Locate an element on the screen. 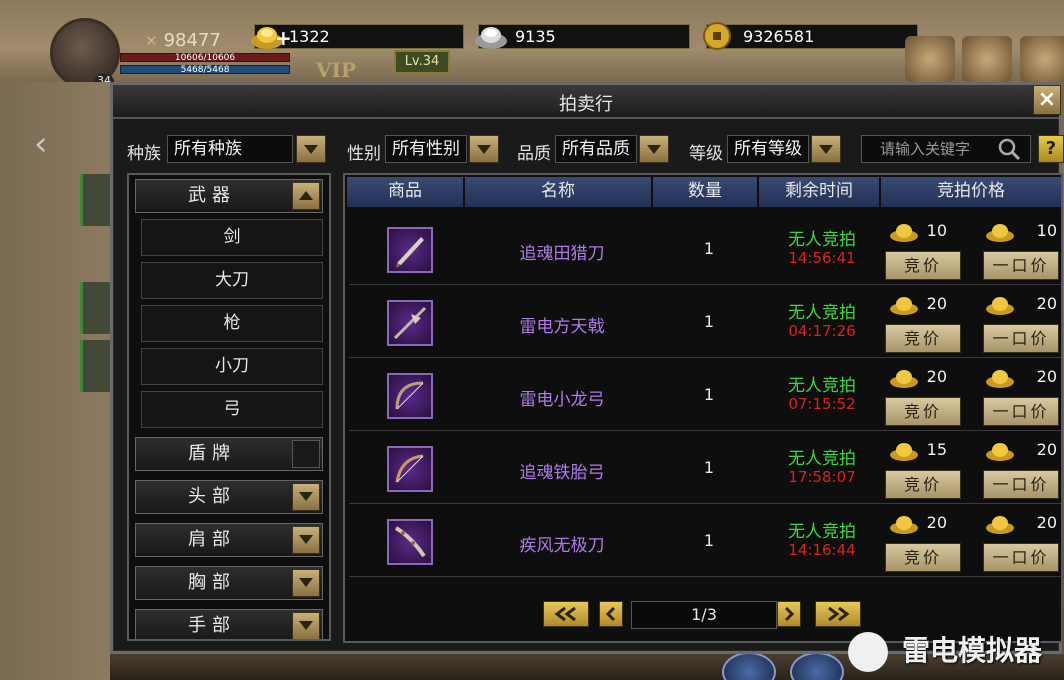  table-row: 雷电方天戟 1 无人竞拍 04:17:26 20 20 竞价 一口价 is located at coordinates (705, 322).